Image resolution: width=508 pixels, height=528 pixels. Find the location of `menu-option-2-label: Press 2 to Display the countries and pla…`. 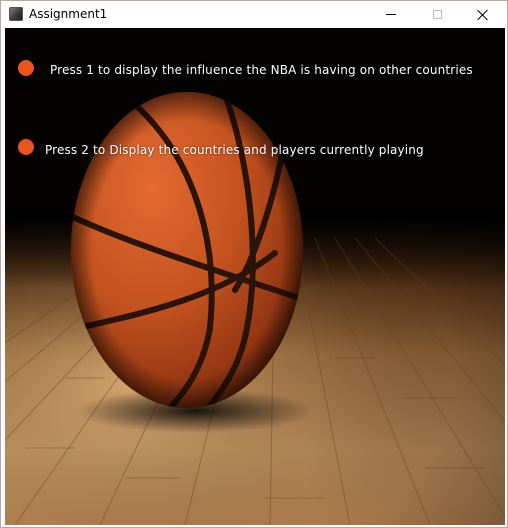

menu-option-2-label: Press 2 to Display the countries and pla… is located at coordinates (234, 150).